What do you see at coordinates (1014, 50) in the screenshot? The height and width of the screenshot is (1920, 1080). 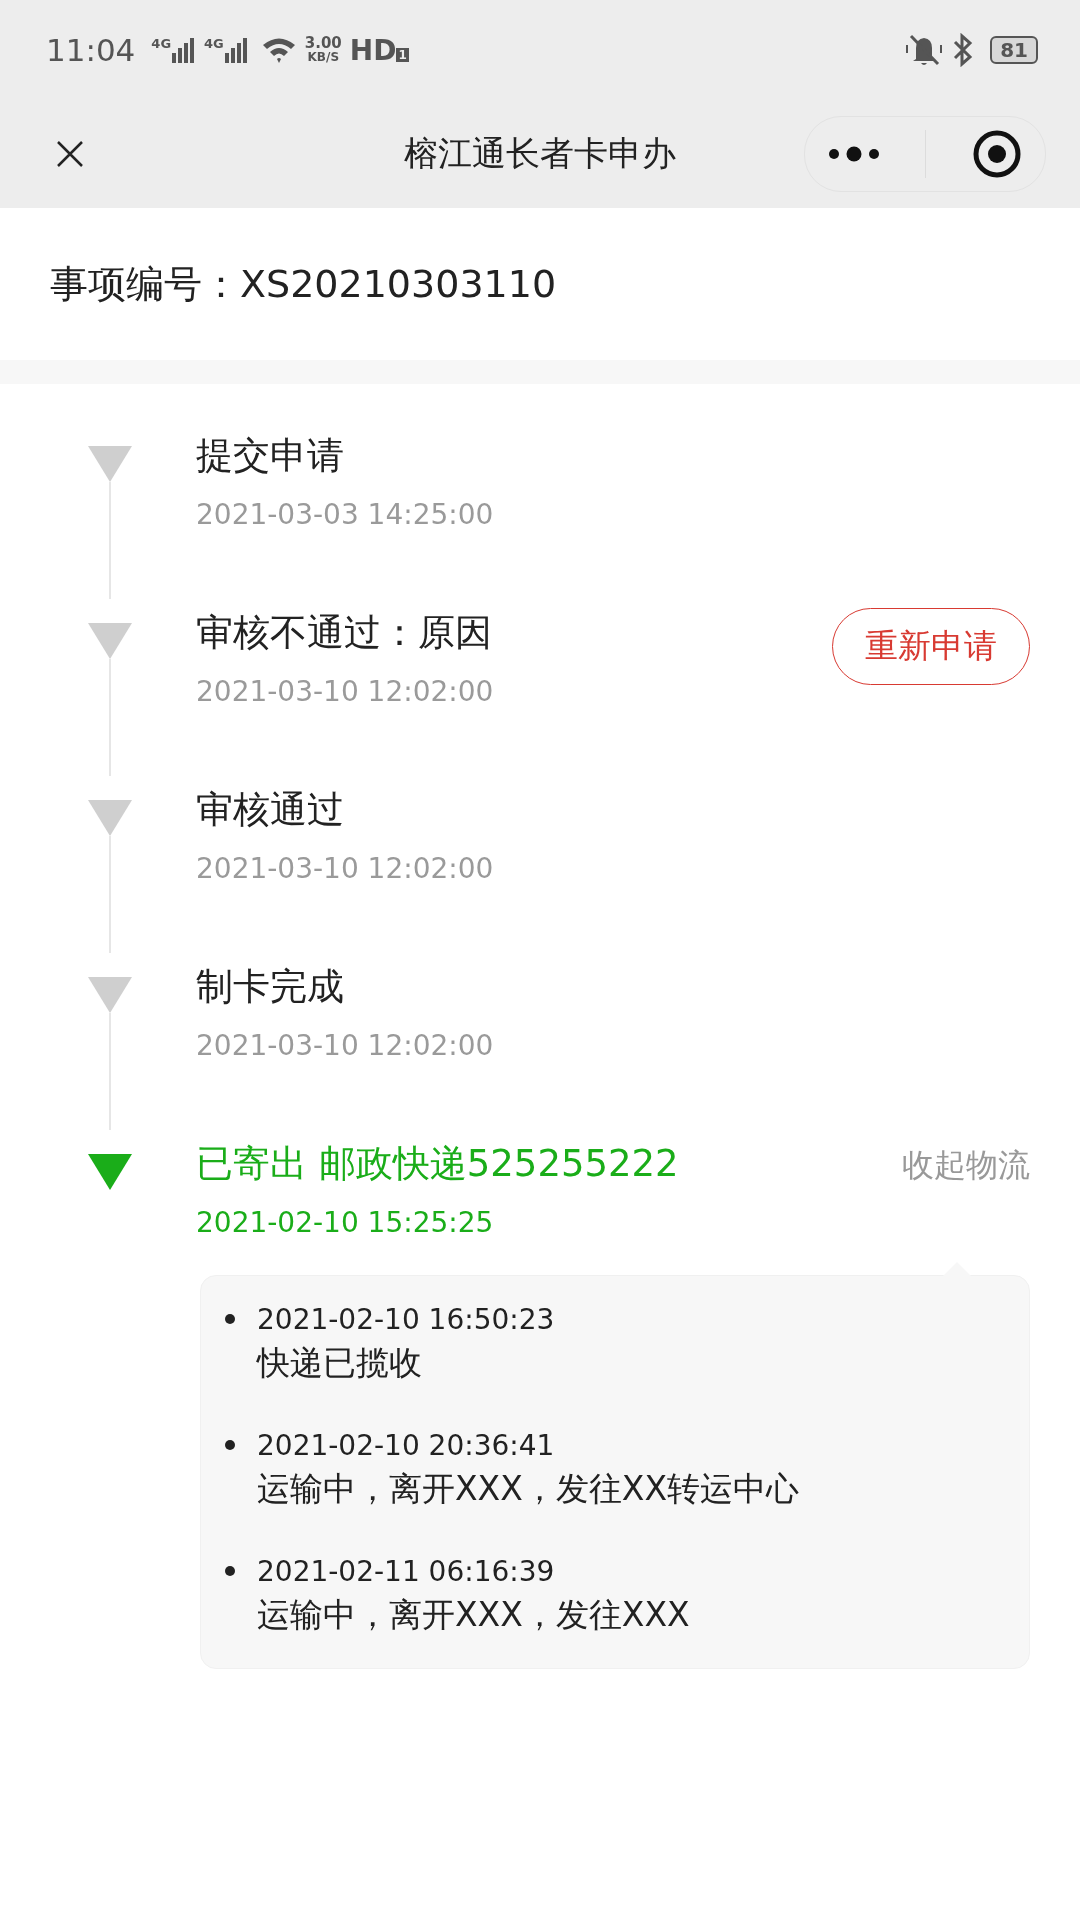 I see `battery-indicator: 81` at bounding box center [1014, 50].